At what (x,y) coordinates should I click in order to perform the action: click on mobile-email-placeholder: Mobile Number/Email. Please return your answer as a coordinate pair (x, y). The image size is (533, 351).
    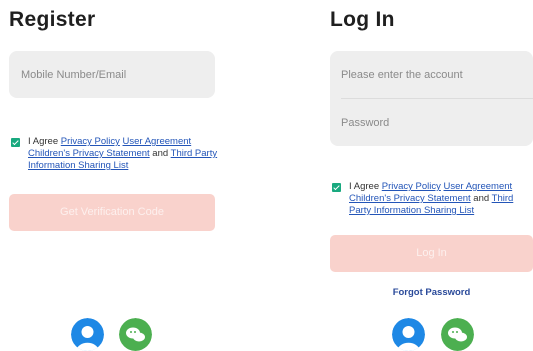
    Looking at the image, I should click on (74, 75).